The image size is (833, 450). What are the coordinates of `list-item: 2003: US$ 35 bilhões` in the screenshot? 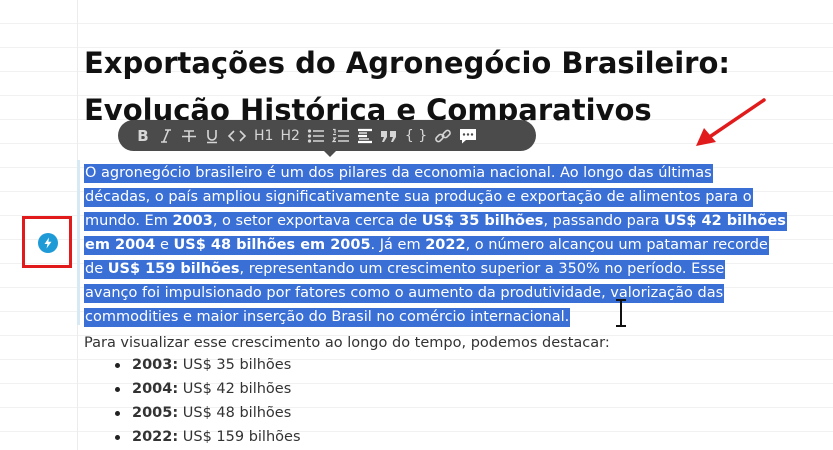 It's located at (206, 365).